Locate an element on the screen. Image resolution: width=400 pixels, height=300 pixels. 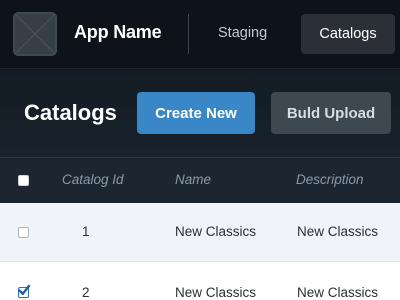
column-header-catalog-id: Catalog Id is located at coordinates (93, 179).